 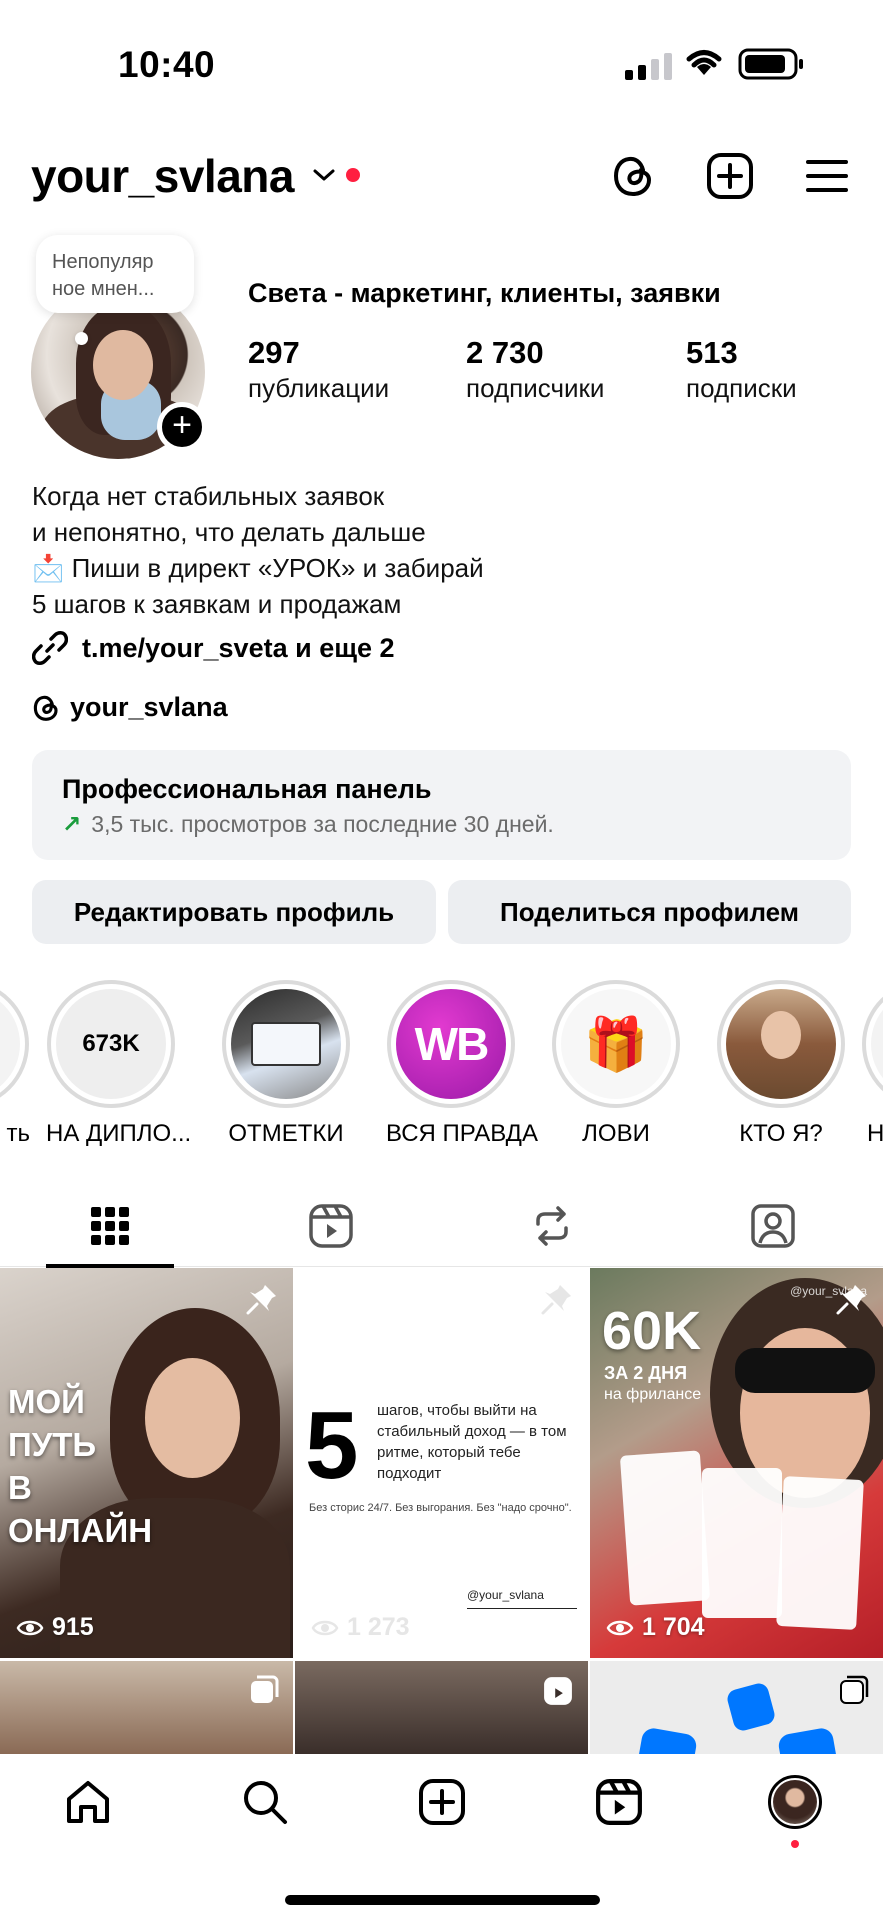 What do you see at coordinates (781, 1064) in the screenshot?
I see `highlight-item: КТО Я?` at bounding box center [781, 1064].